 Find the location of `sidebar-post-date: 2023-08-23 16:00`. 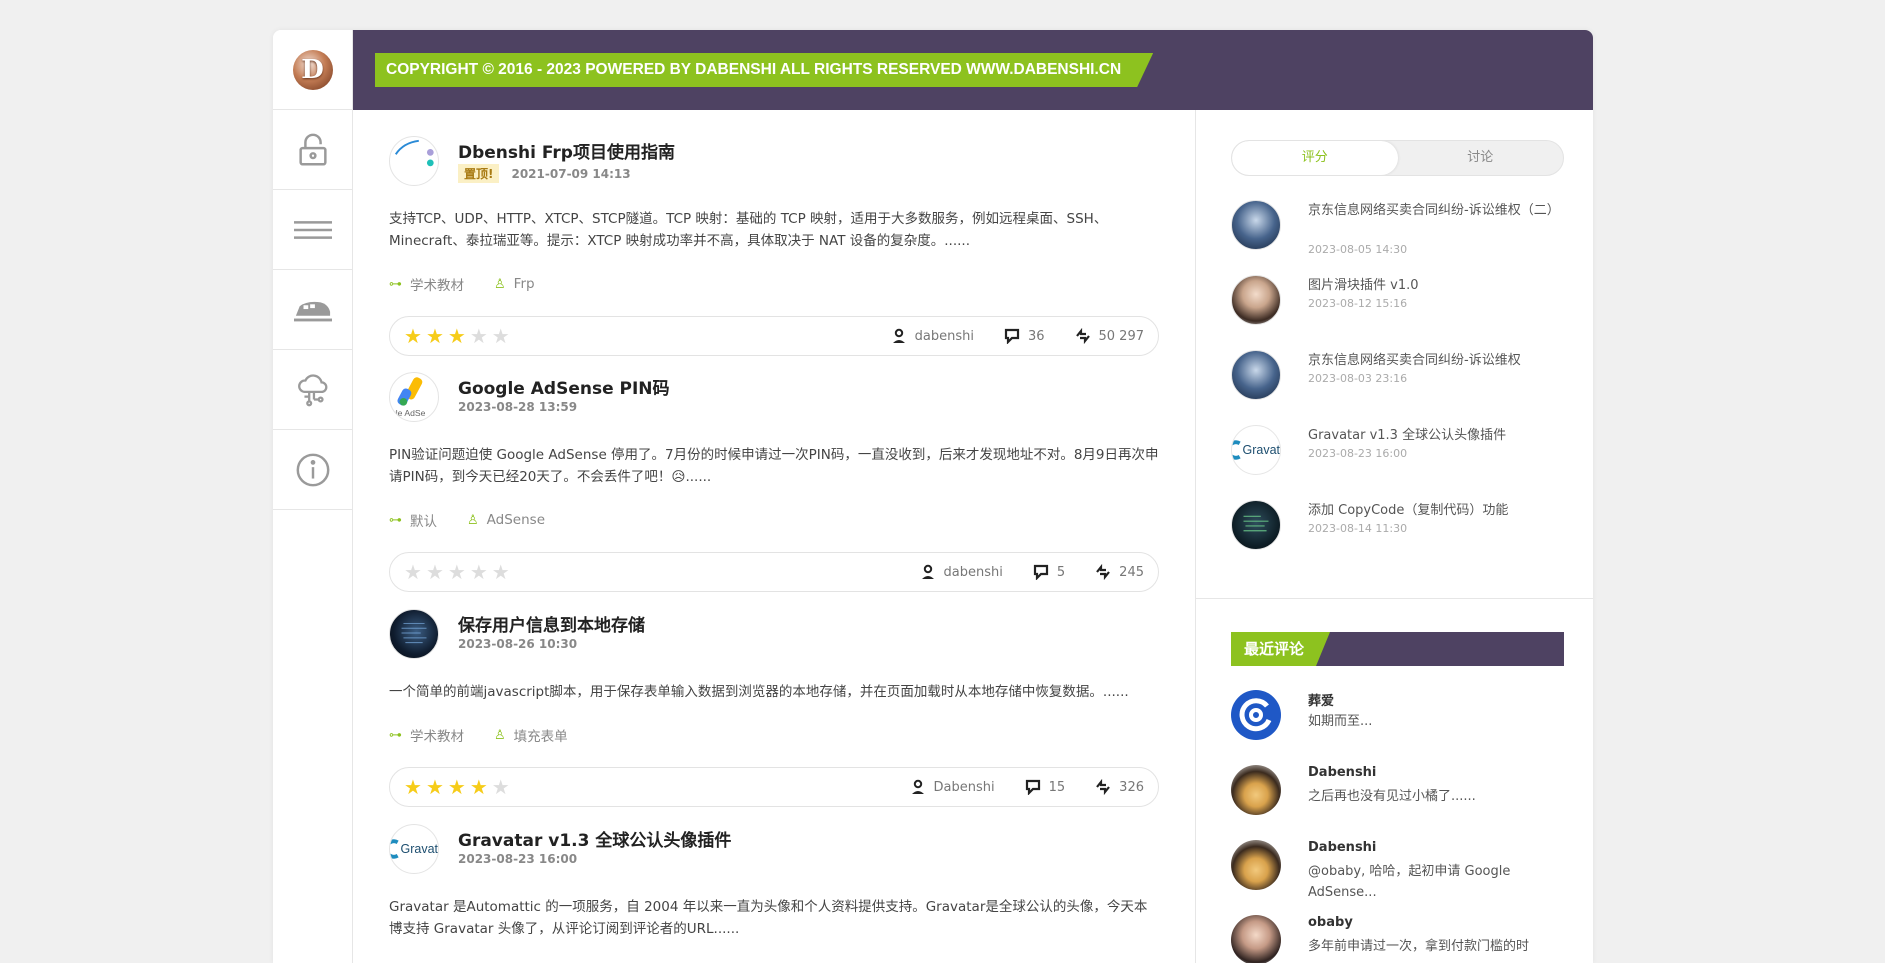

sidebar-post-date: 2023-08-23 16:00 is located at coordinates (1358, 453).